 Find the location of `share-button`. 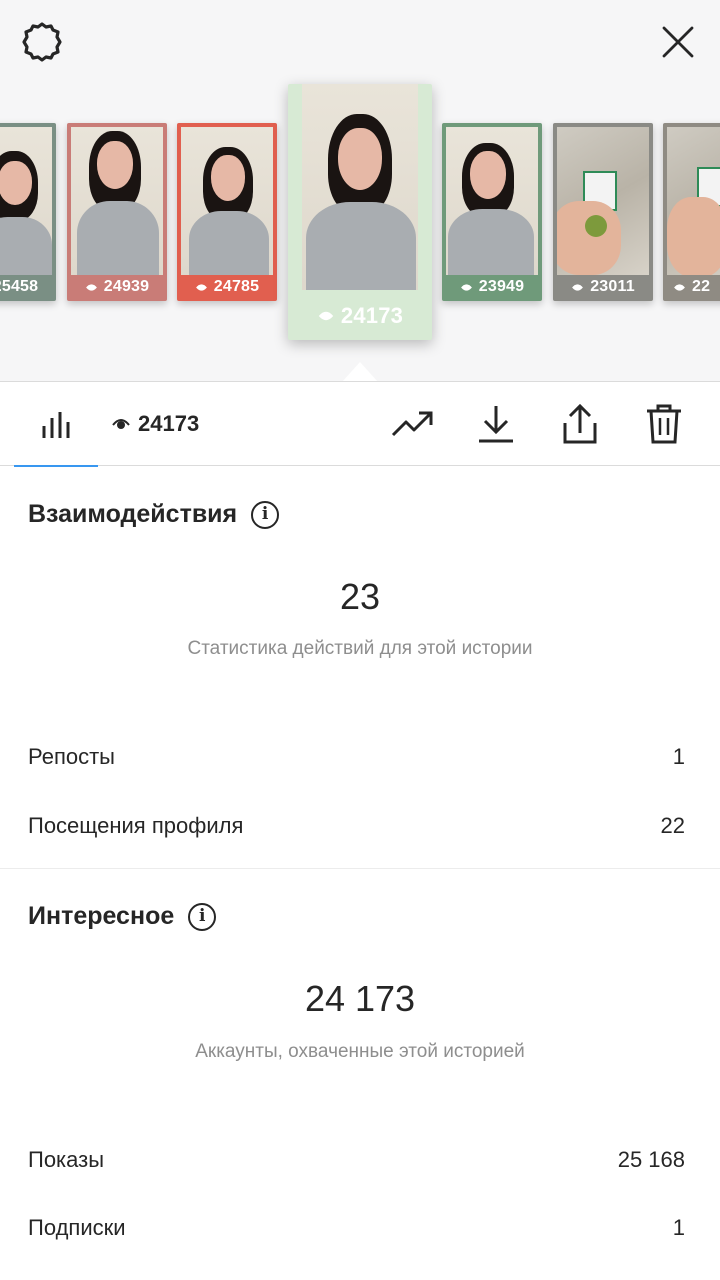

share-button is located at coordinates (580, 424).